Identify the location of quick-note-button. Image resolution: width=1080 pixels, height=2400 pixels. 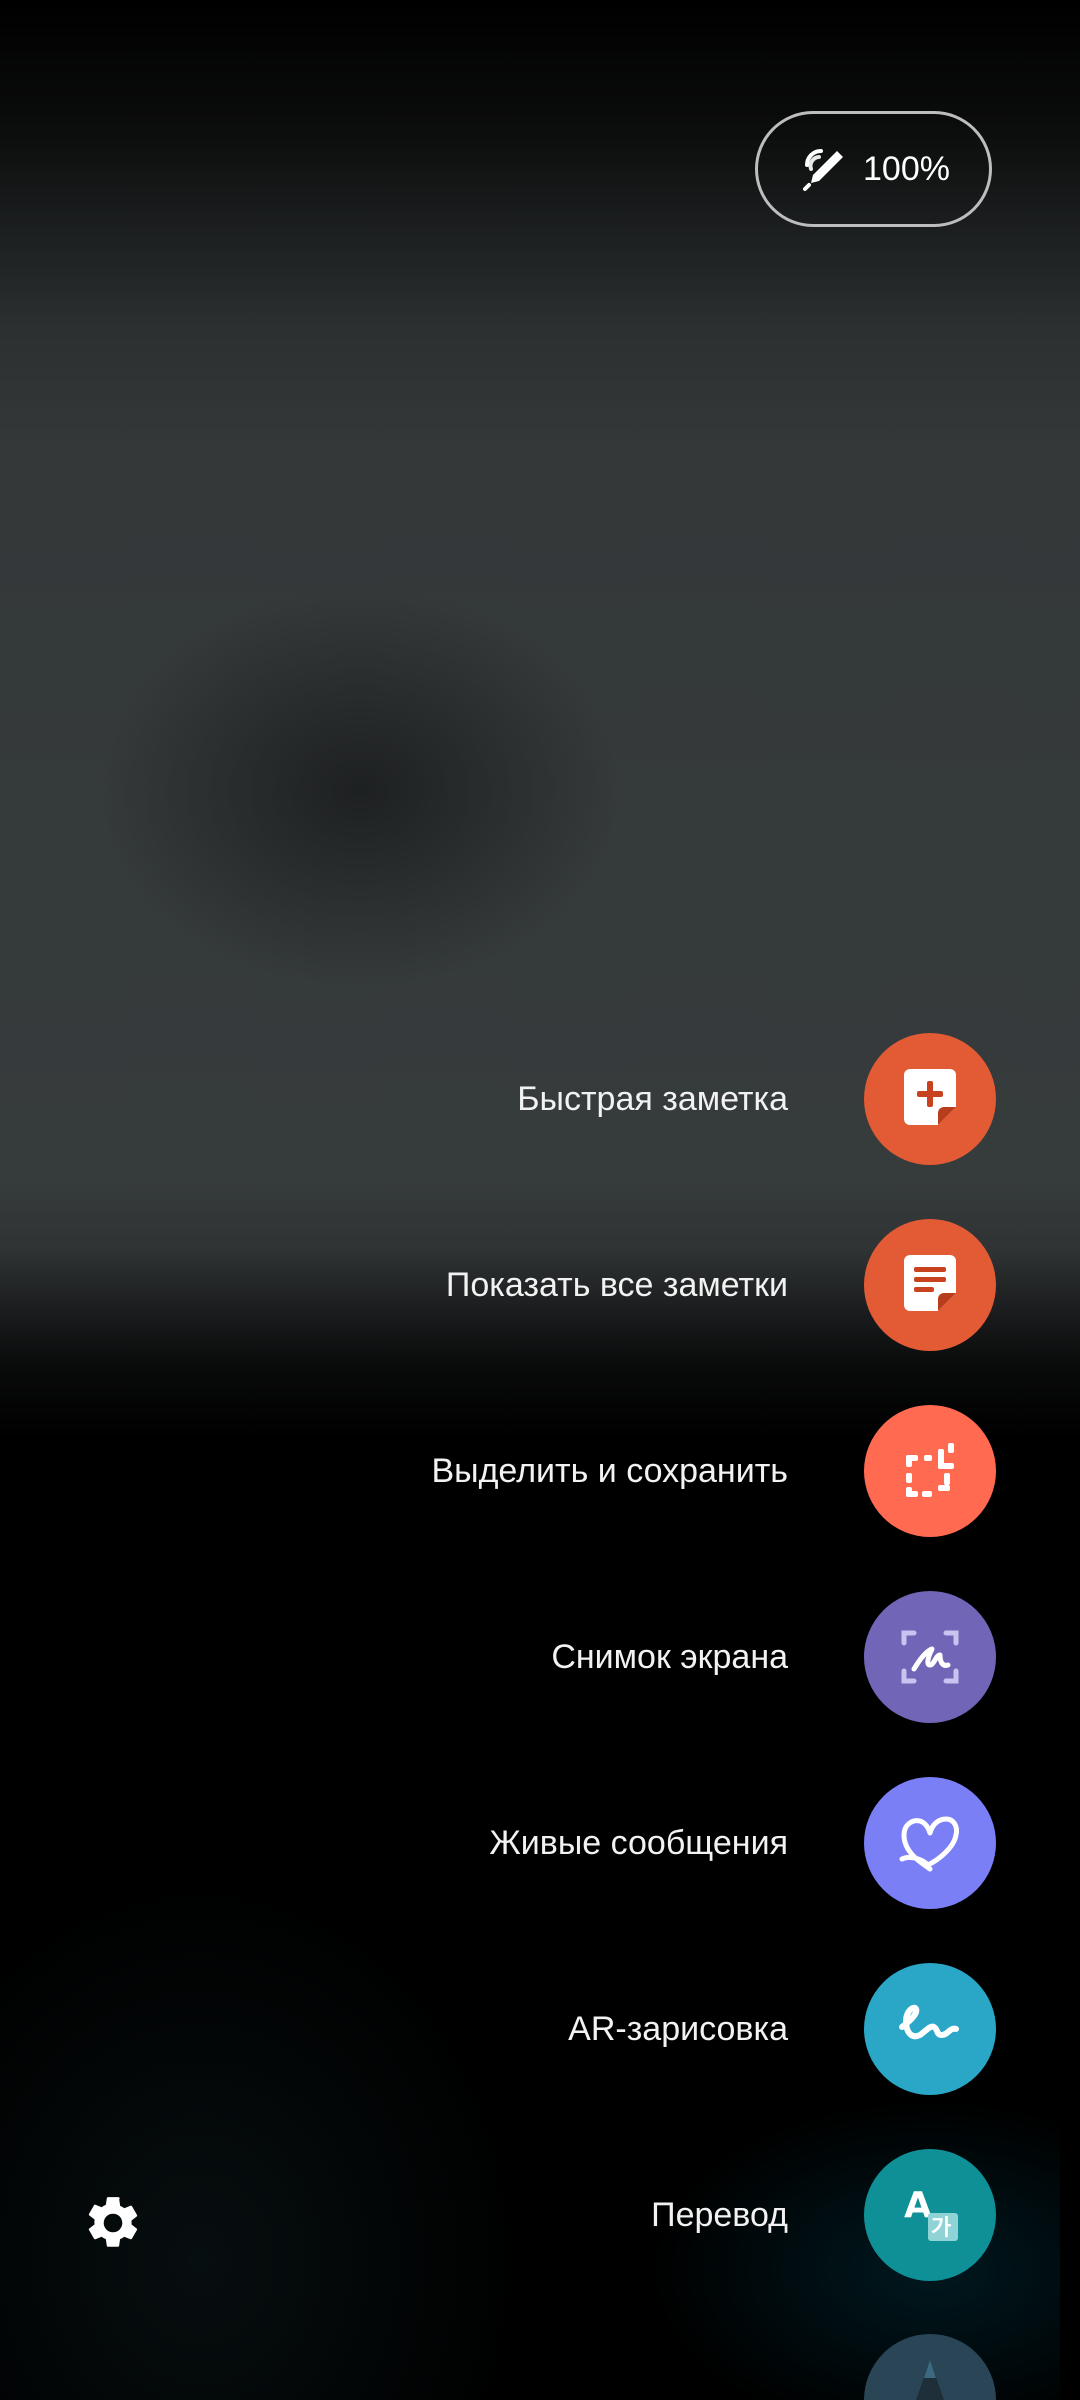
(930, 1099).